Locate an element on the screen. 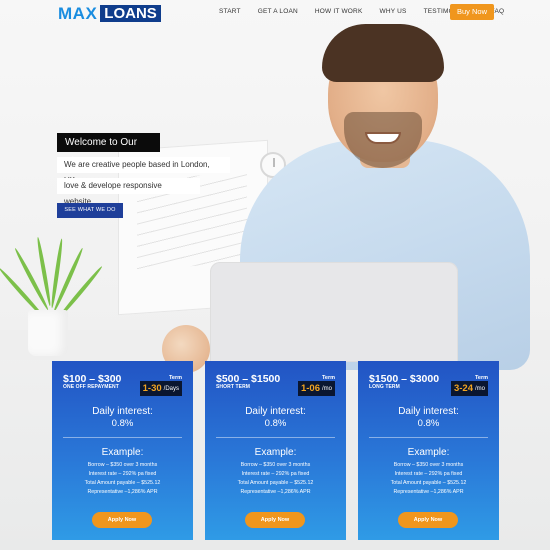 This screenshot has height=550, width=550. hero-description-line-2: love & develope responsive website. is located at coordinates (128, 192).